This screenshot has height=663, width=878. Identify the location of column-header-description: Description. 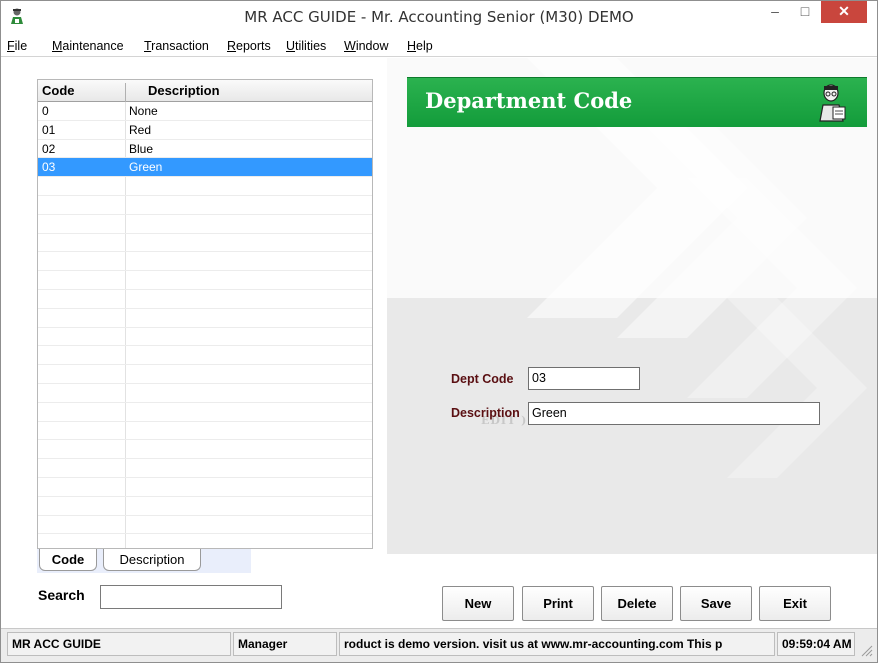
(184, 90).